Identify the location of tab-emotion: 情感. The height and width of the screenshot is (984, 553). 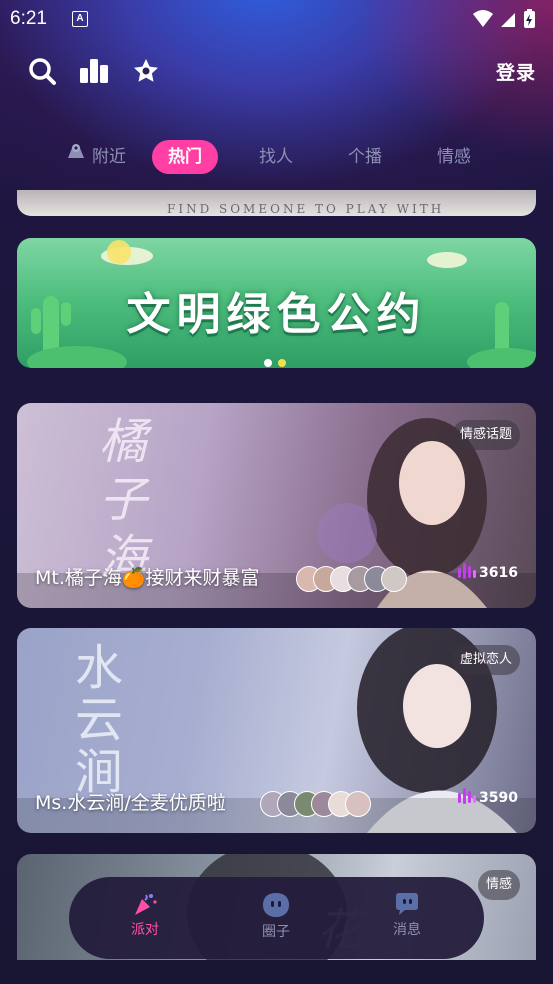
(454, 157).